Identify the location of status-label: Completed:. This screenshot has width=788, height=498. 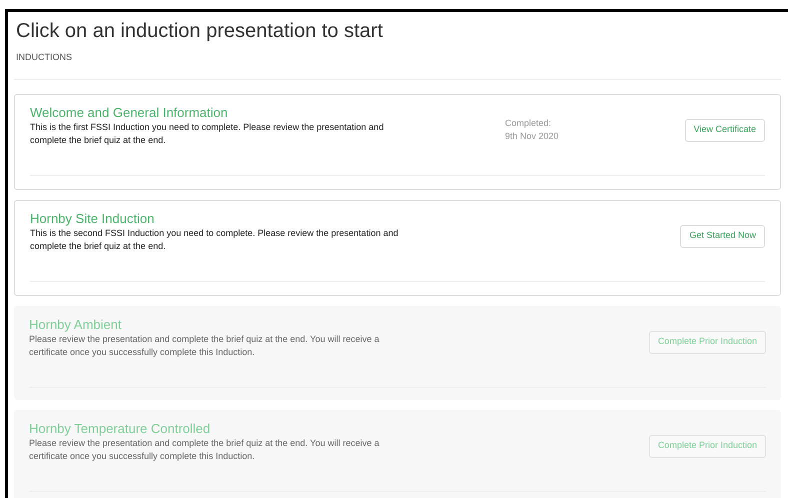
(528, 123).